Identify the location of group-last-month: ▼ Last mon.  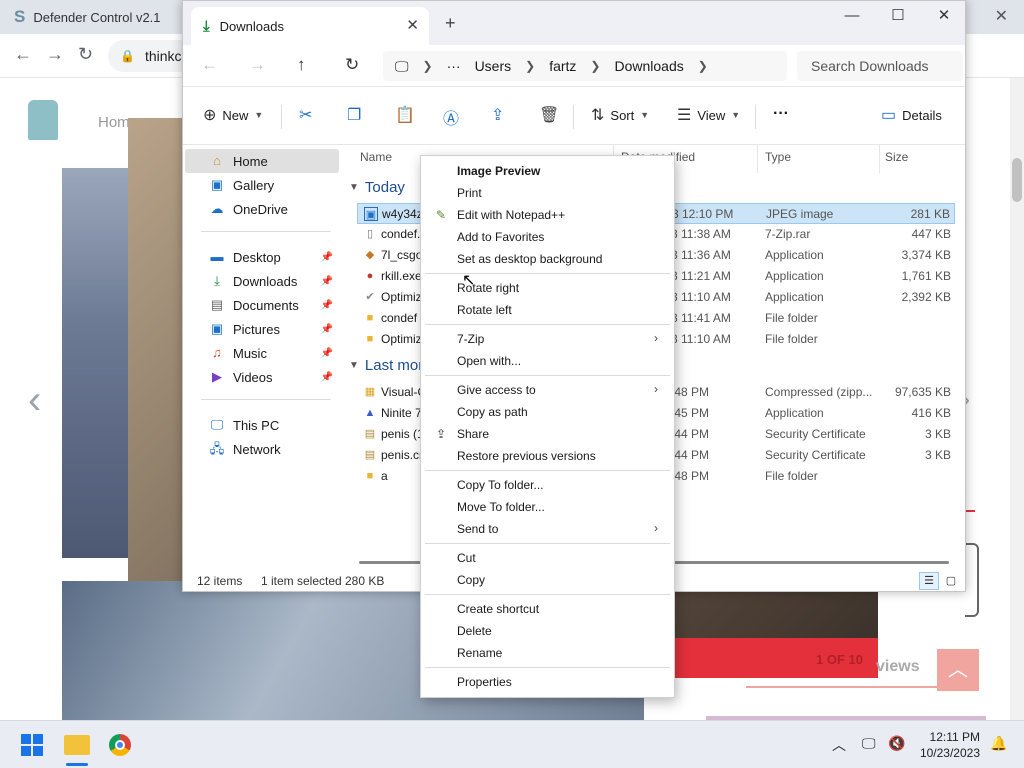
(388, 365).